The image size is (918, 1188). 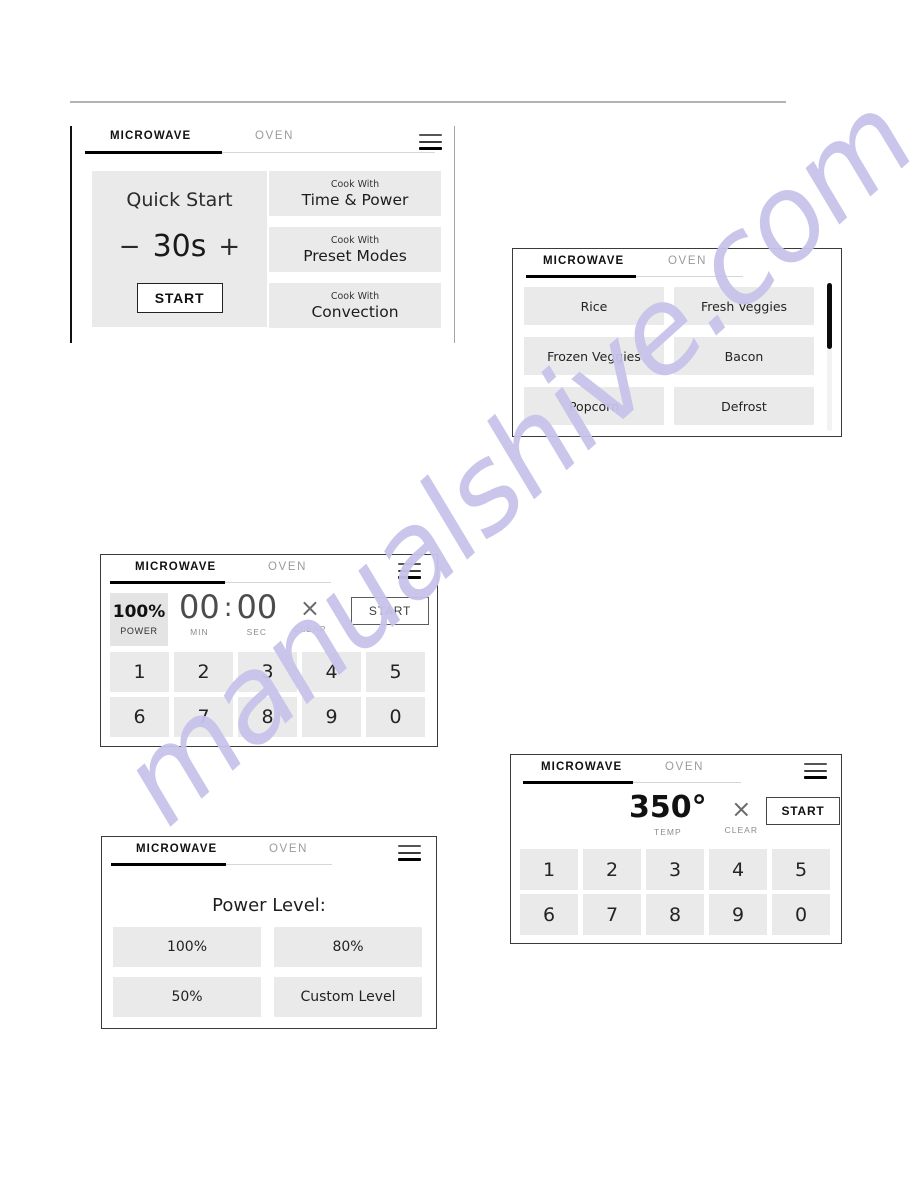 What do you see at coordinates (269, 905) in the screenshot?
I see `power-level-title: Power Level:` at bounding box center [269, 905].